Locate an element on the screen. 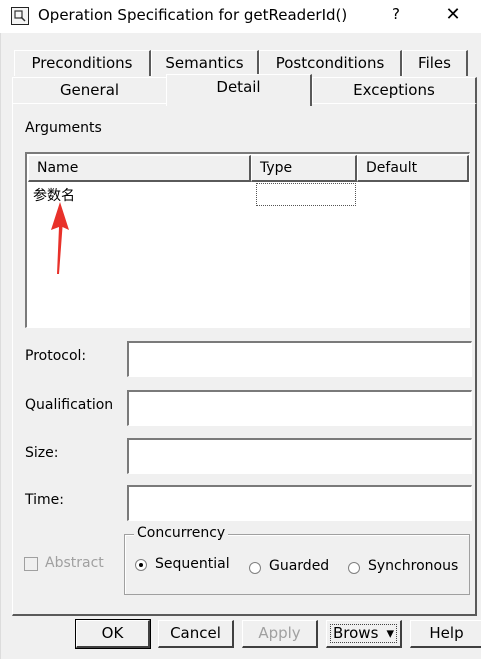 This screenshot has width=481, height=659. apply-button-label: Apply is located at coordinates (279, 633).